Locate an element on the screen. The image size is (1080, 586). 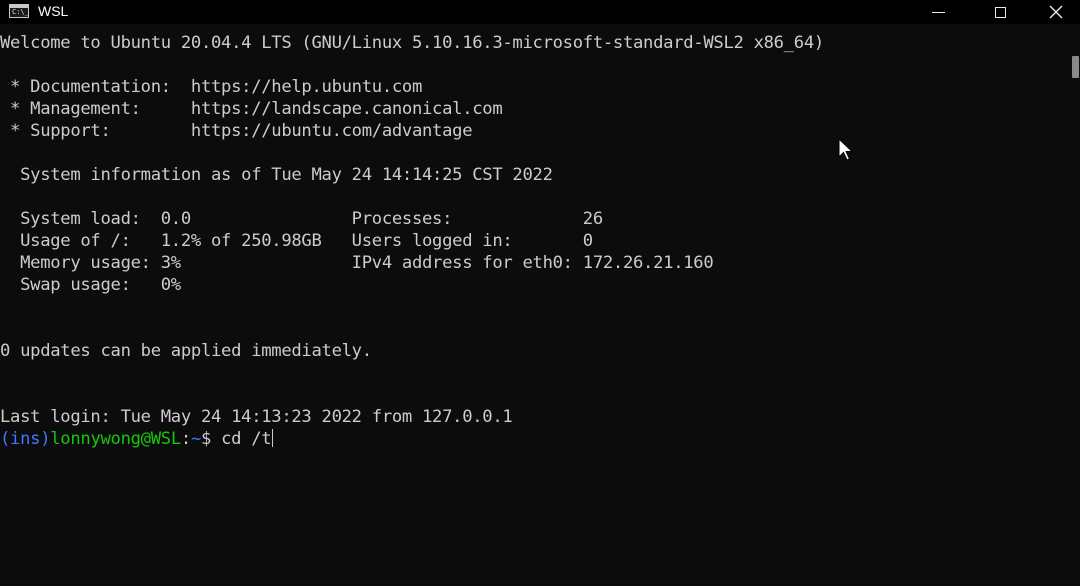
app-icon-text: C:\_ is located at coordinates (20, 12).